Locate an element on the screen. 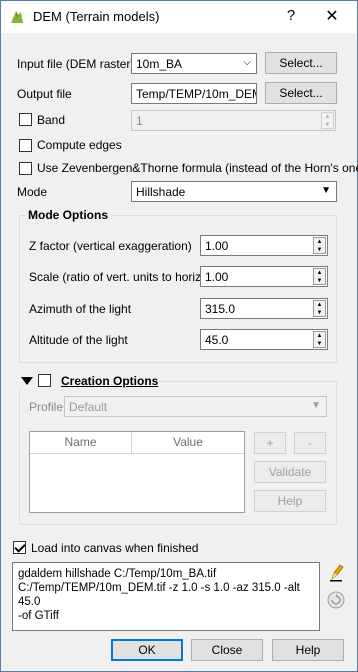 The height and width of the screenshot is (672, 358). close-button: Close is located at coordinates (227, 650).